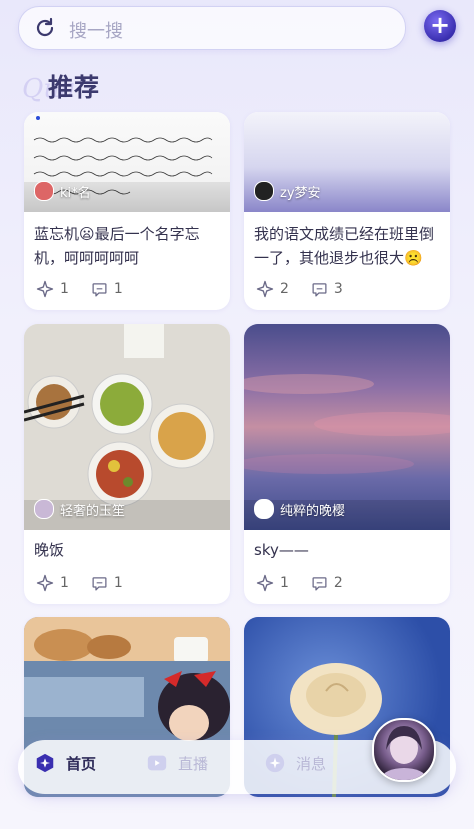  I want to click on tab-live-label: 直播, so click(193, 763).